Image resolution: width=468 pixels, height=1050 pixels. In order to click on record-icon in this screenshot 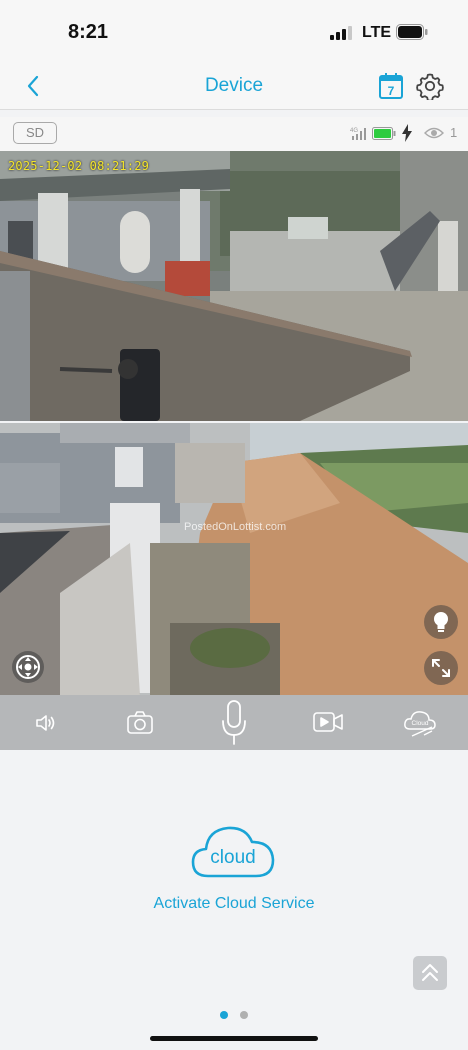, I will do `click(328, 722)`.